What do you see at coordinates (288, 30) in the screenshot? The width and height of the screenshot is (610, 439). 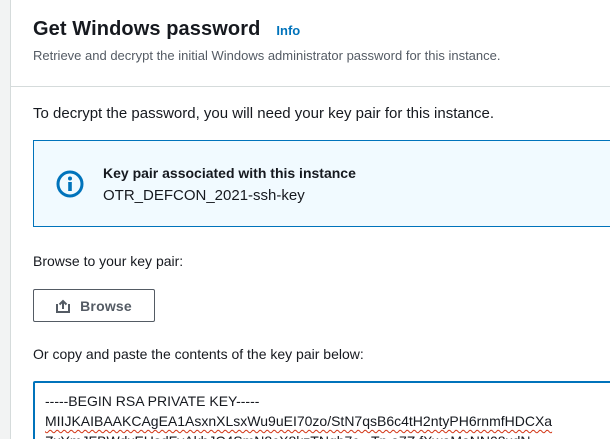 I see `info-link: Info` at bounding box center [288, 30].